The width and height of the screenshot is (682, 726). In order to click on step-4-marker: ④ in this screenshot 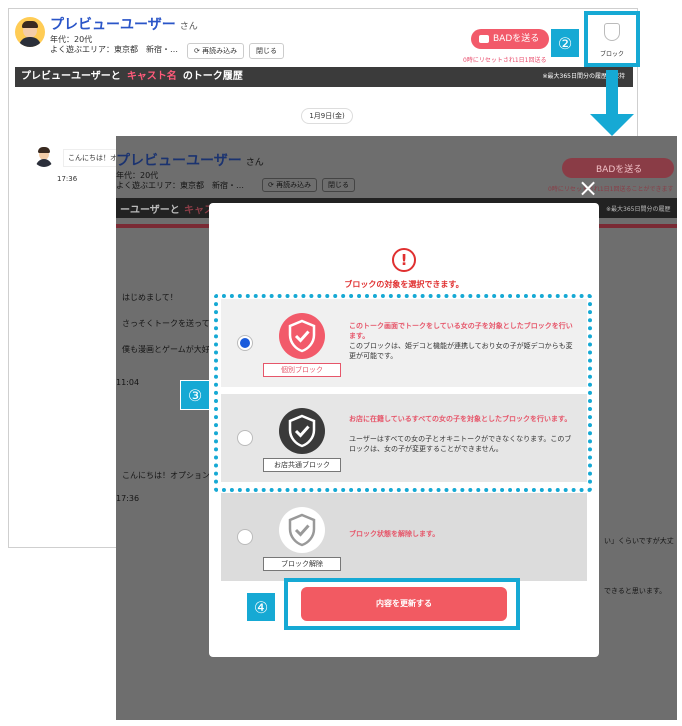, I will do `click(261, 607)`.